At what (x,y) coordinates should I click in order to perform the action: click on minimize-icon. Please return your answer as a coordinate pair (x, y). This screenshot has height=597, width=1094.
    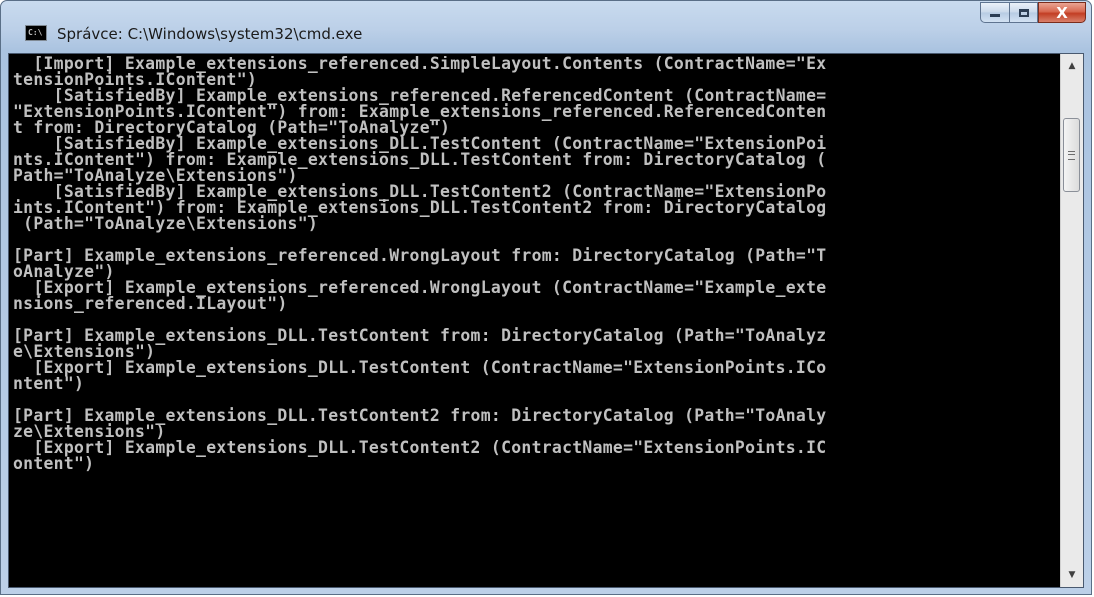
    Looking at the image, I should click on (995, 15).